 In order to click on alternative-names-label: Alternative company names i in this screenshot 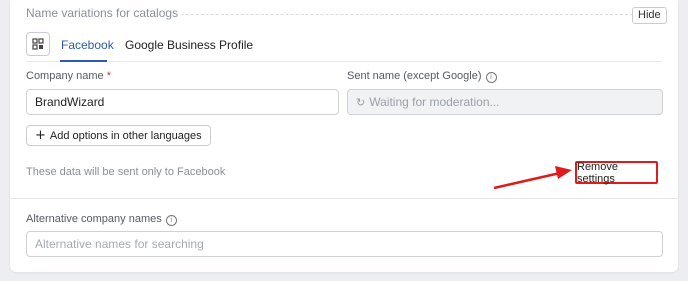, I will do `click(101, 219)`.